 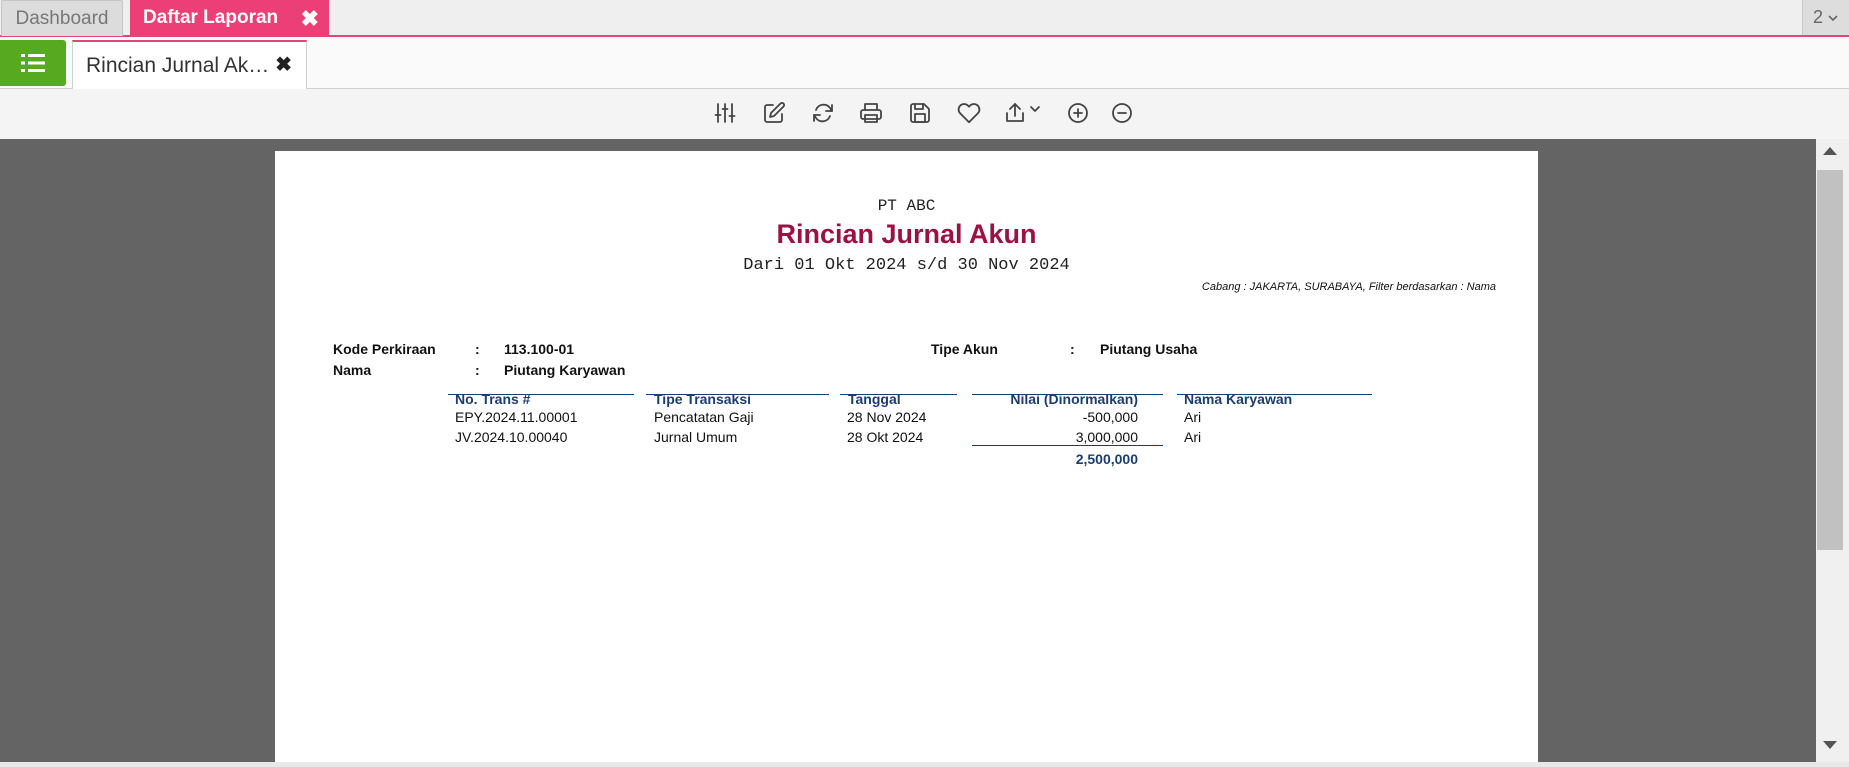 I want to click on row-2-nama: Ari, so click(x=1193, y=437).